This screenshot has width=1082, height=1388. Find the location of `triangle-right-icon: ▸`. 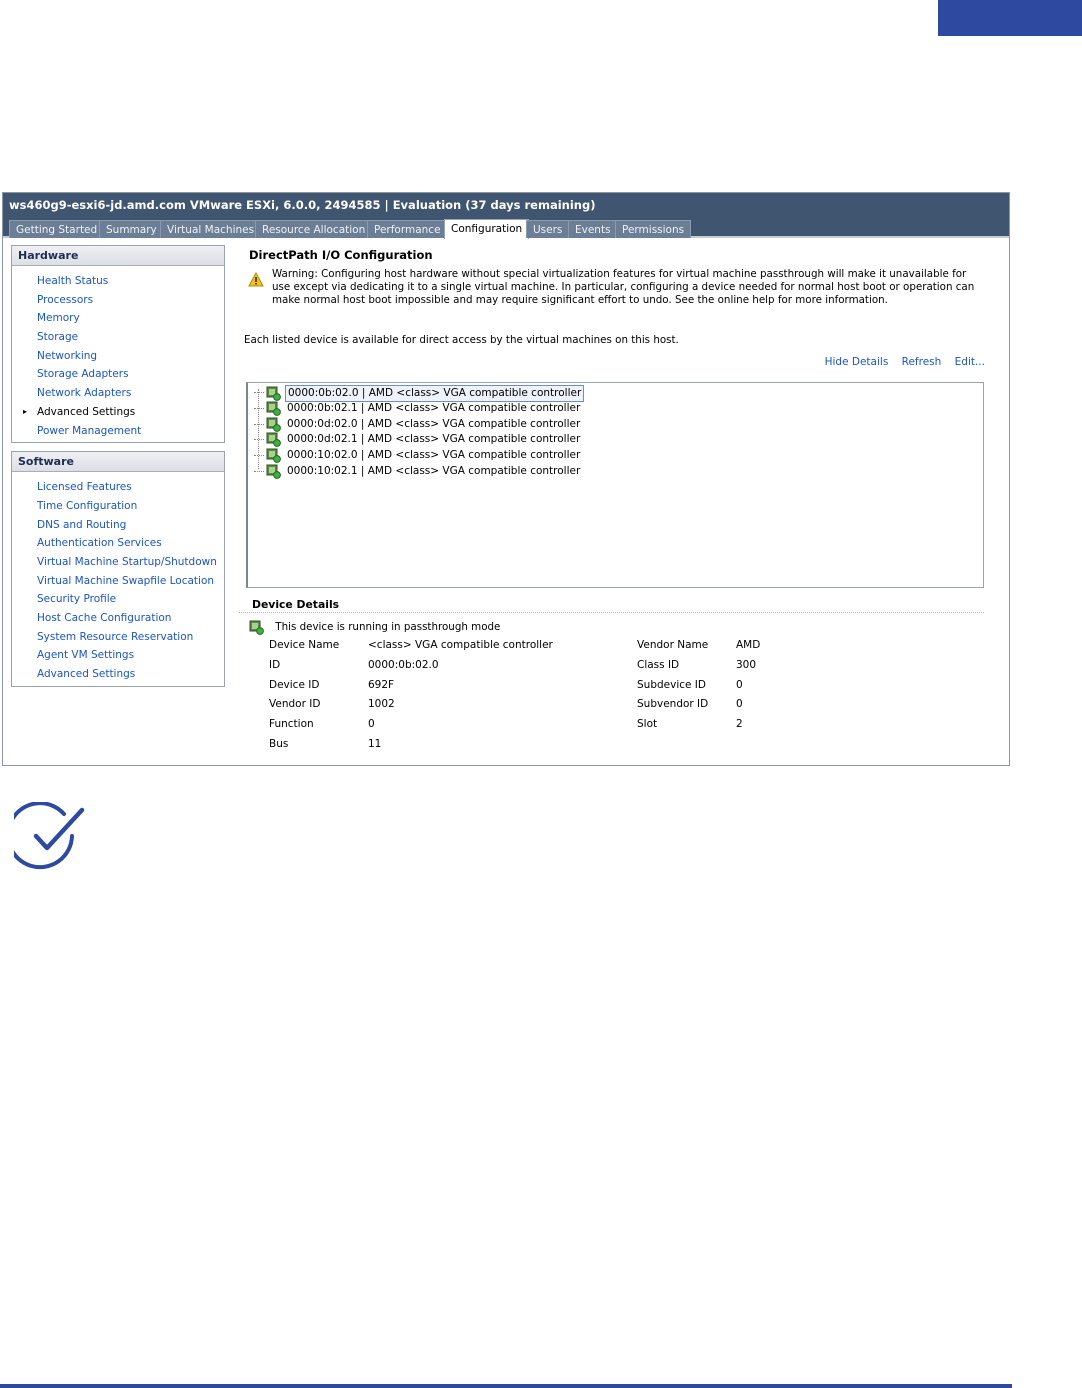

triangle-right-icon: ▸ is located at coordinates (25, 411).